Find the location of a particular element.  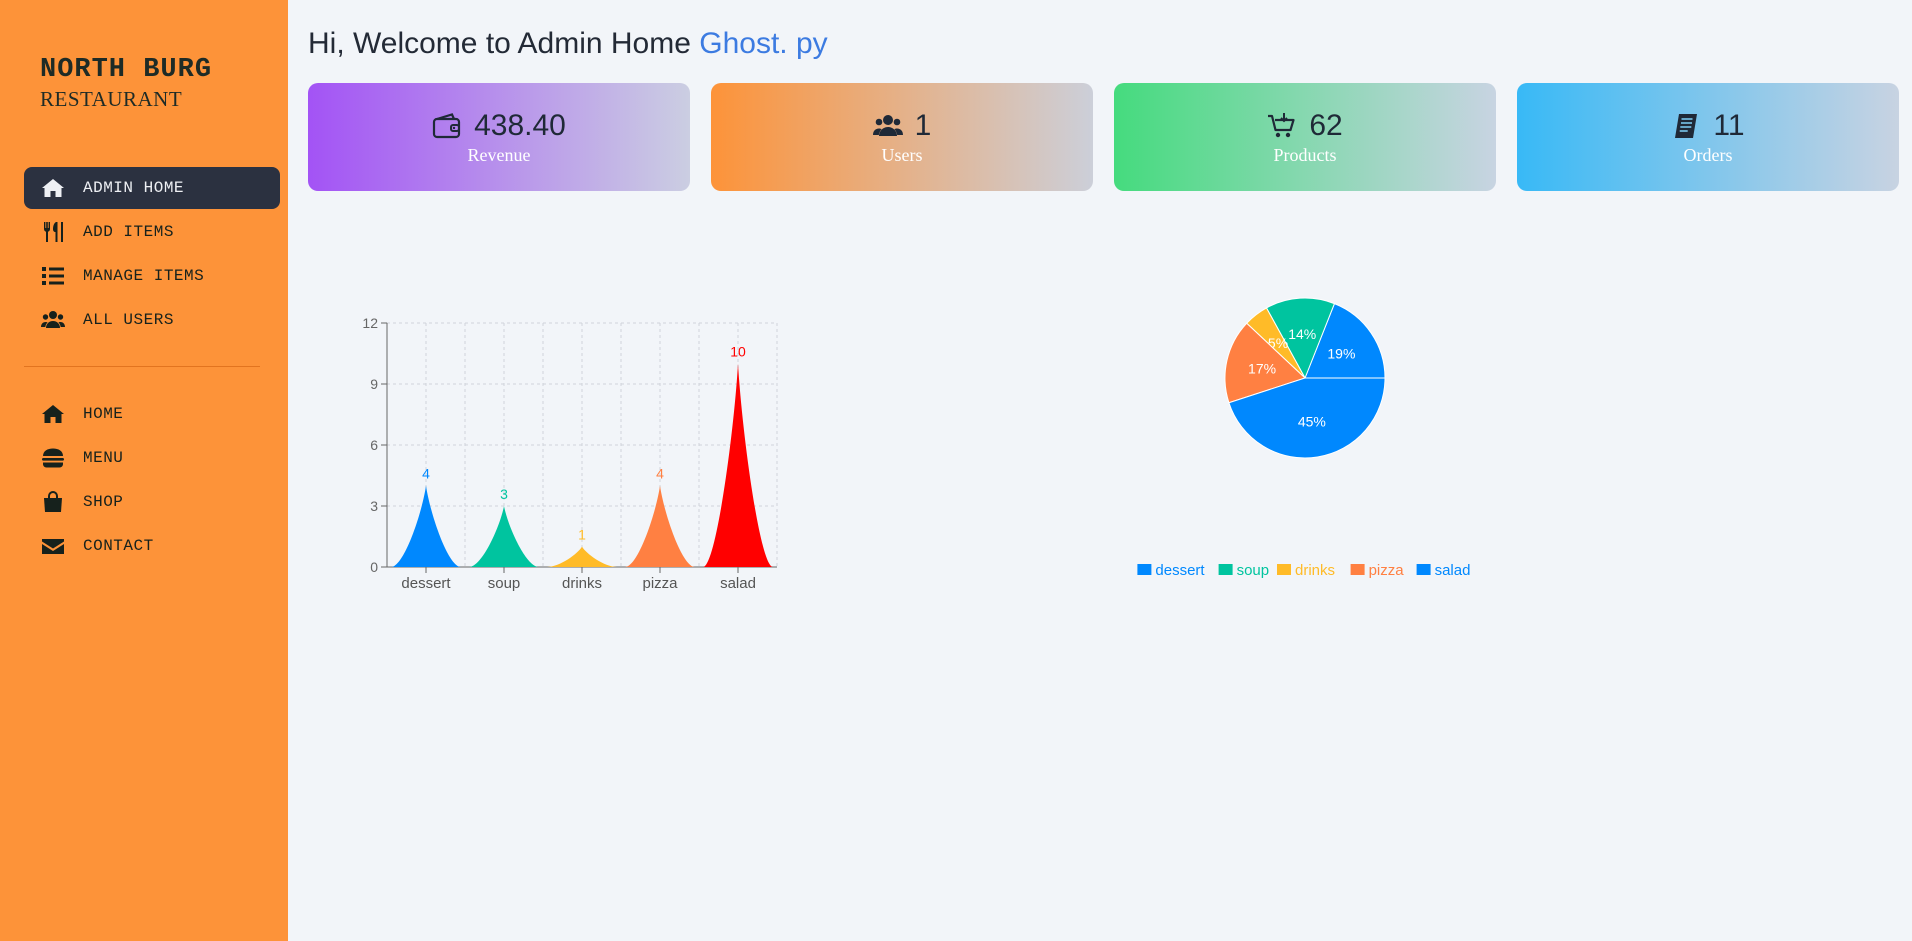

legend-label: pizza is located at coordinates (1387, 570).